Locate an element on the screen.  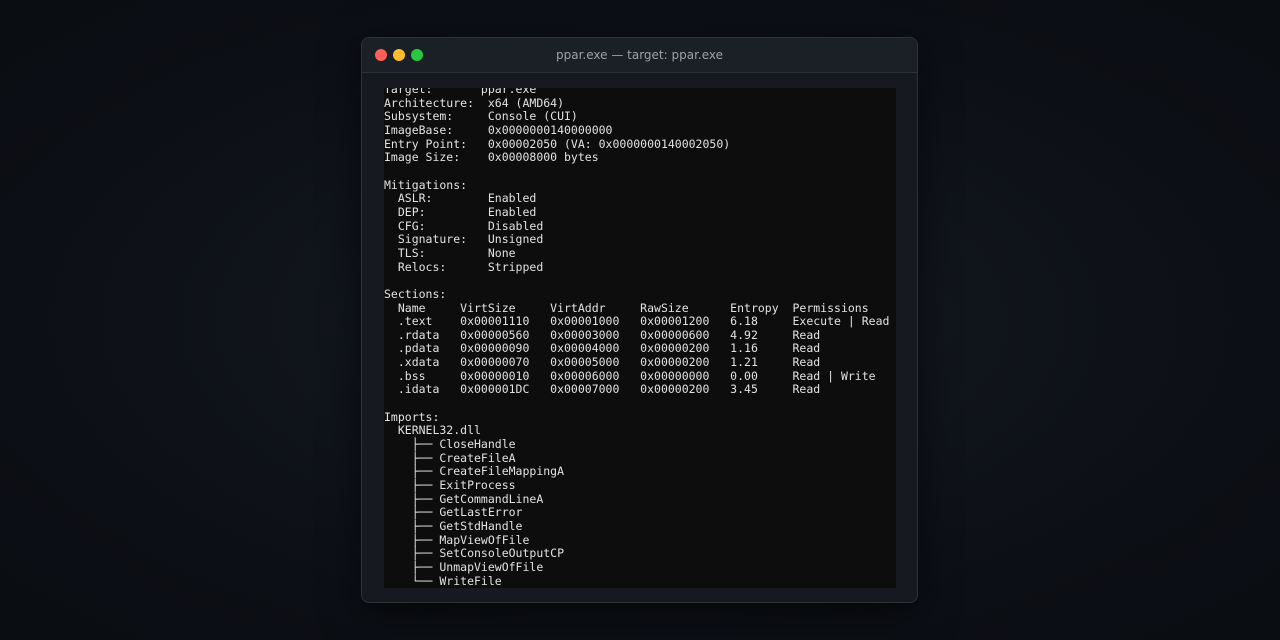
window-title: ppar.exe — target: ppar.exe is located at coordinates (639, 55).